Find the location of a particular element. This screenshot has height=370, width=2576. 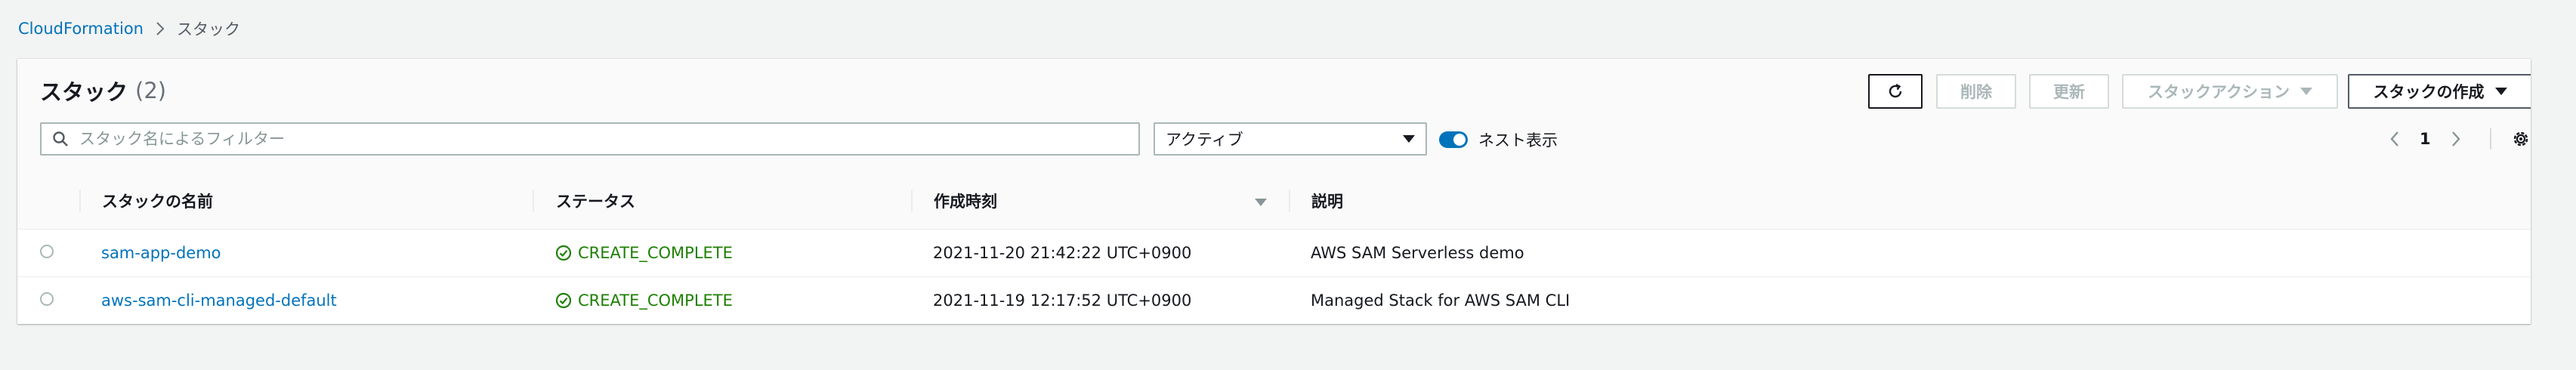

pager-divider is located at coordinates (2490, 139).